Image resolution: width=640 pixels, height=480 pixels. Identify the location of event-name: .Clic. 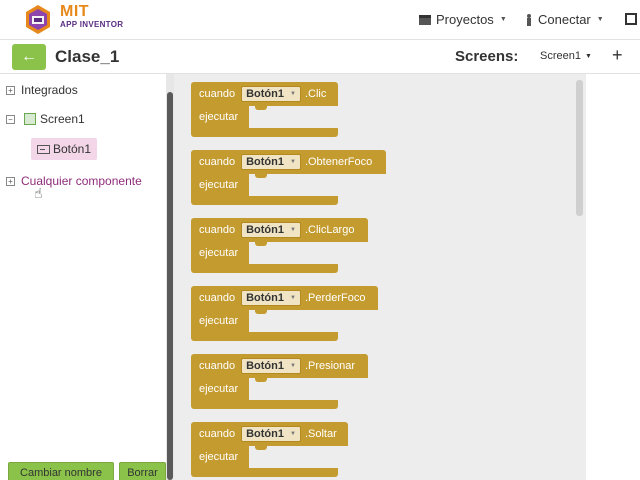
(315, 94).